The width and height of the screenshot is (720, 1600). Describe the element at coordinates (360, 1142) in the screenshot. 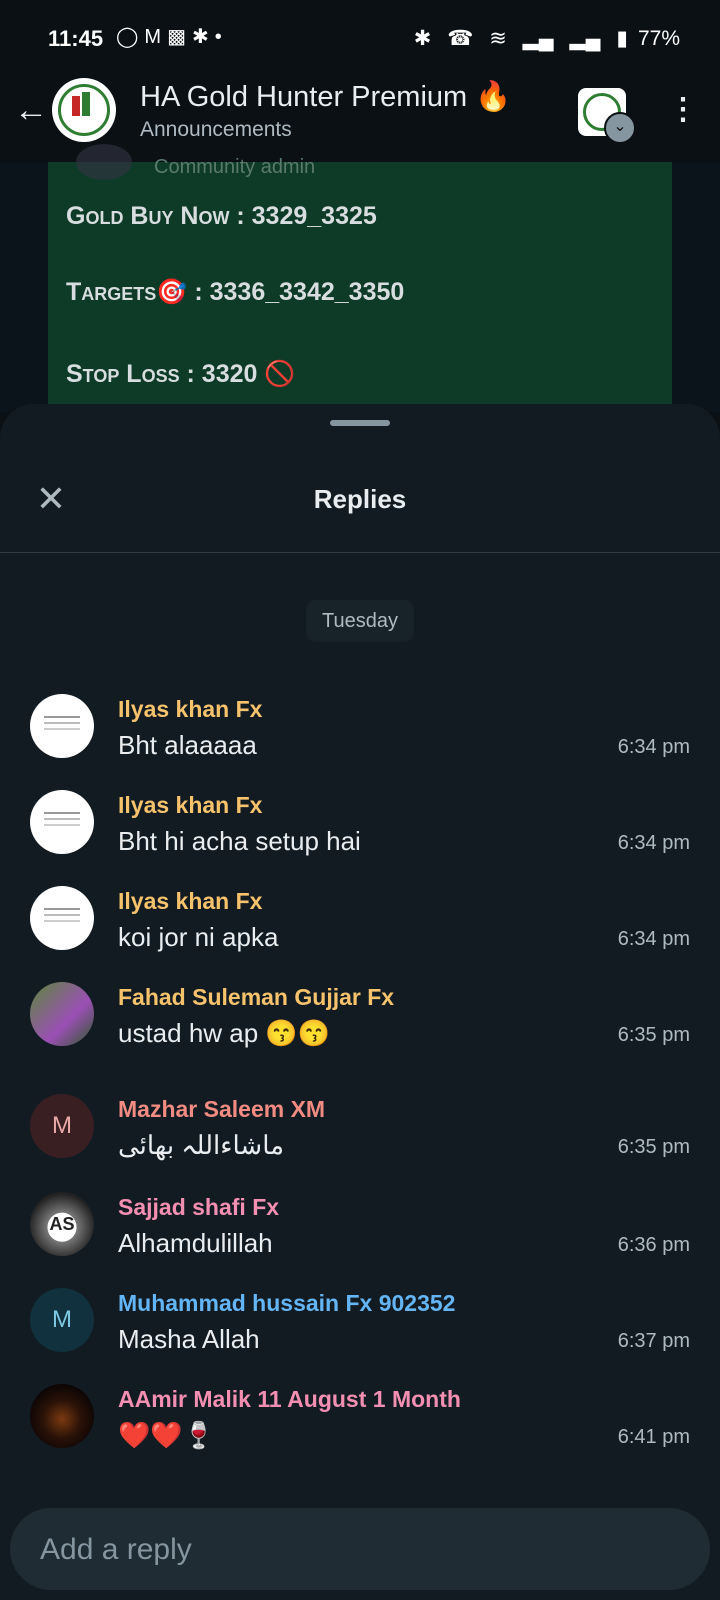

I see `reply-item: M Mazhar Saleem XM ماشاءاللہ بھائی 6:35 pm` at that location.